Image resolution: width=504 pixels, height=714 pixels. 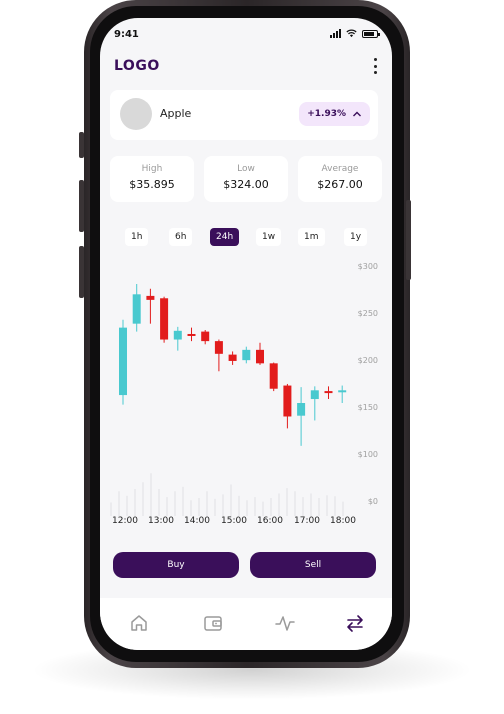 I want to click on tab-1h: 1h, so click(x=137, y=237).